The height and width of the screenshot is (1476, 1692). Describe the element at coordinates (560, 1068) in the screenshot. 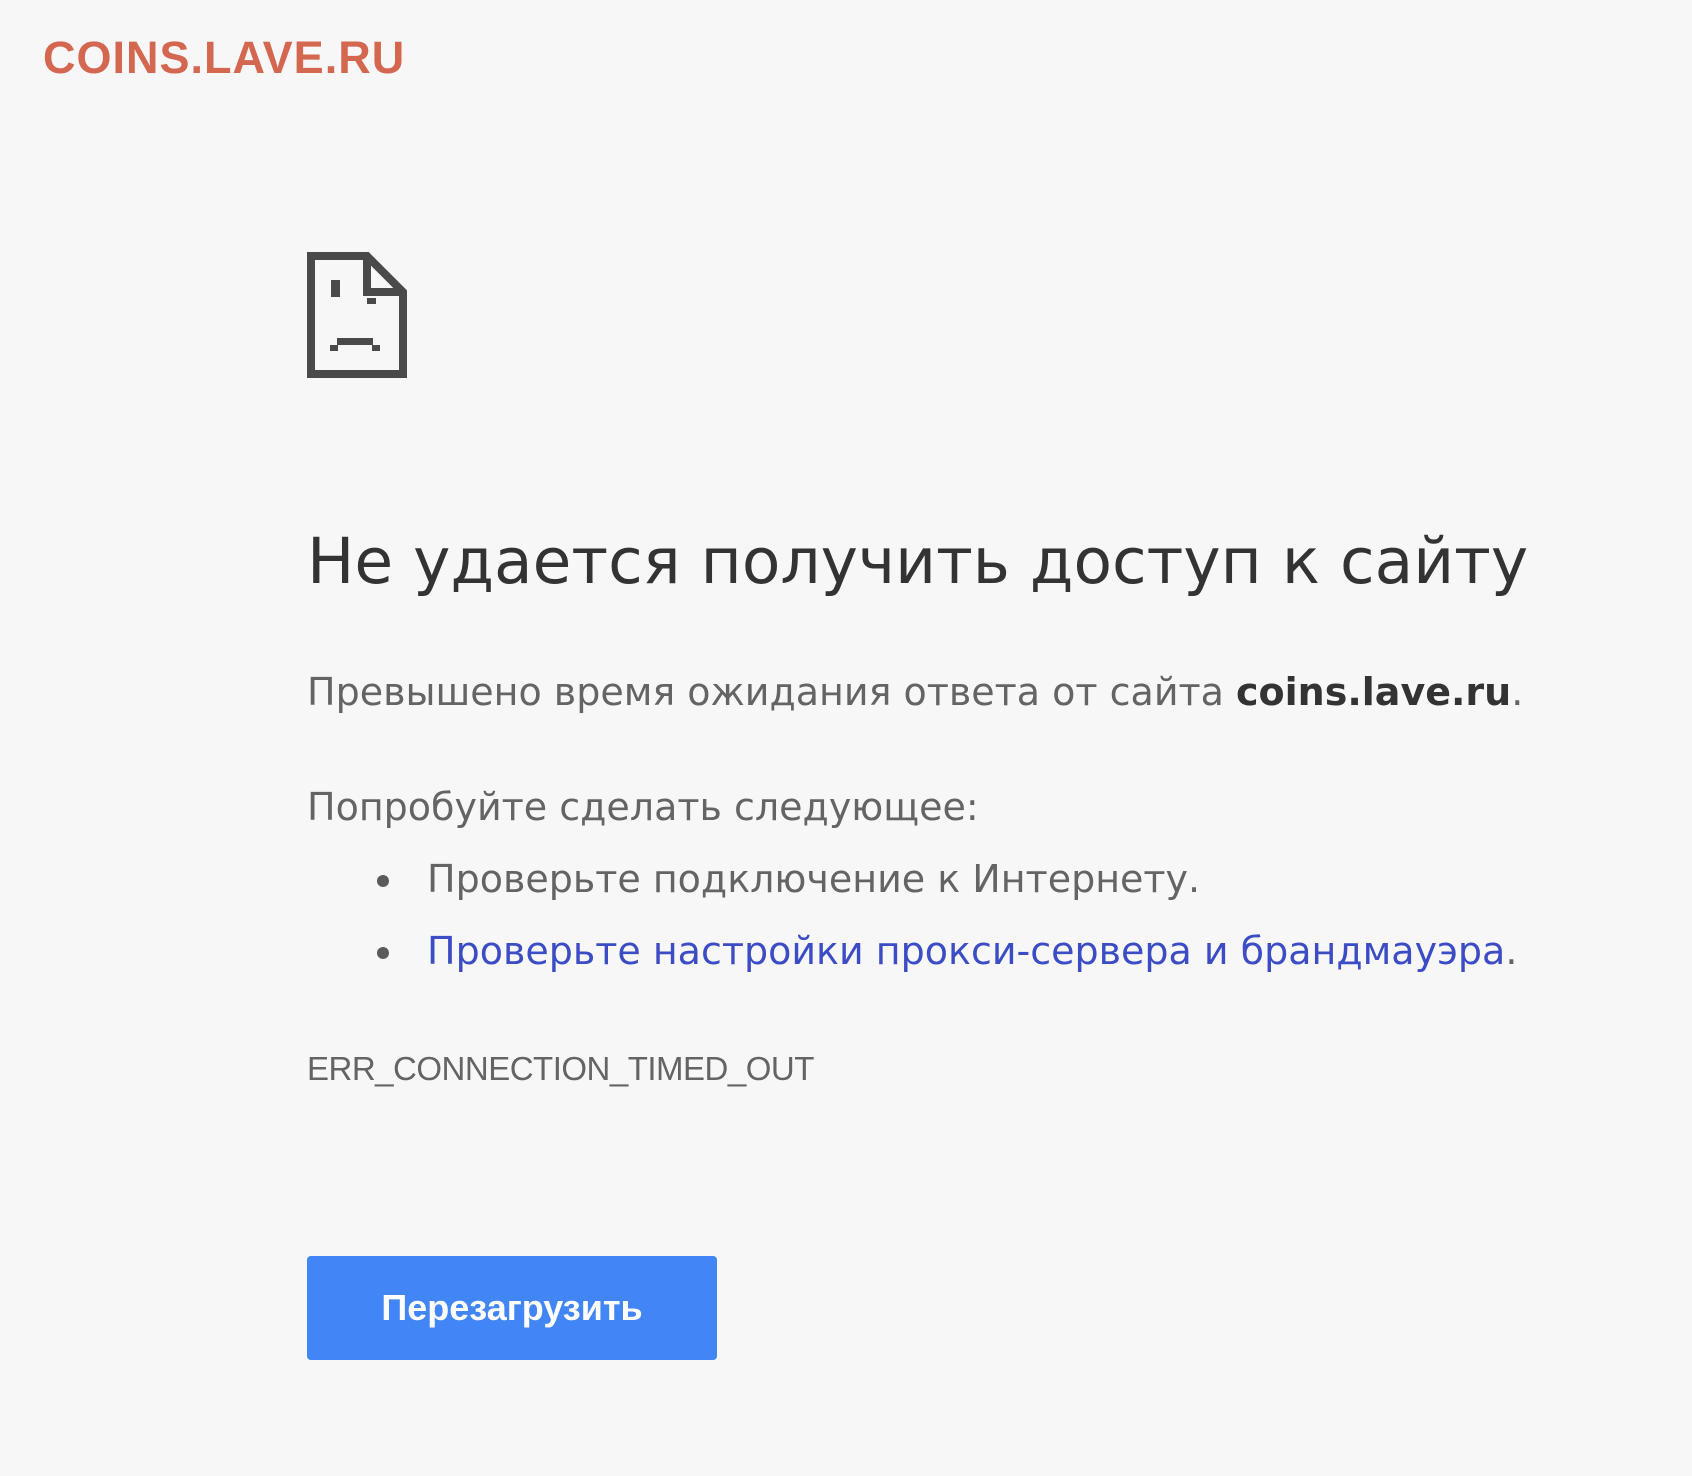

I see `error-code: ERR_CONNECTION_TIMED_OUT` at that location.